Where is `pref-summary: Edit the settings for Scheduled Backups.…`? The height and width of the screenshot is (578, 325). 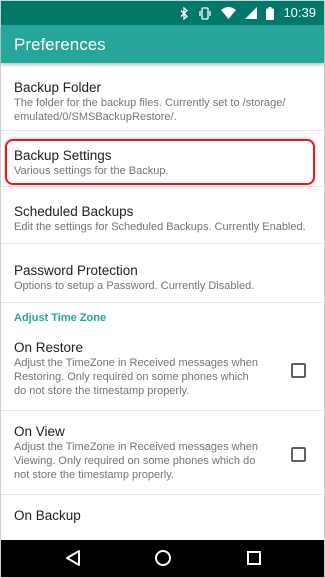 pref-summary: Edit the settings for Scheduled Backups.… is located at coordinates (160, 227).